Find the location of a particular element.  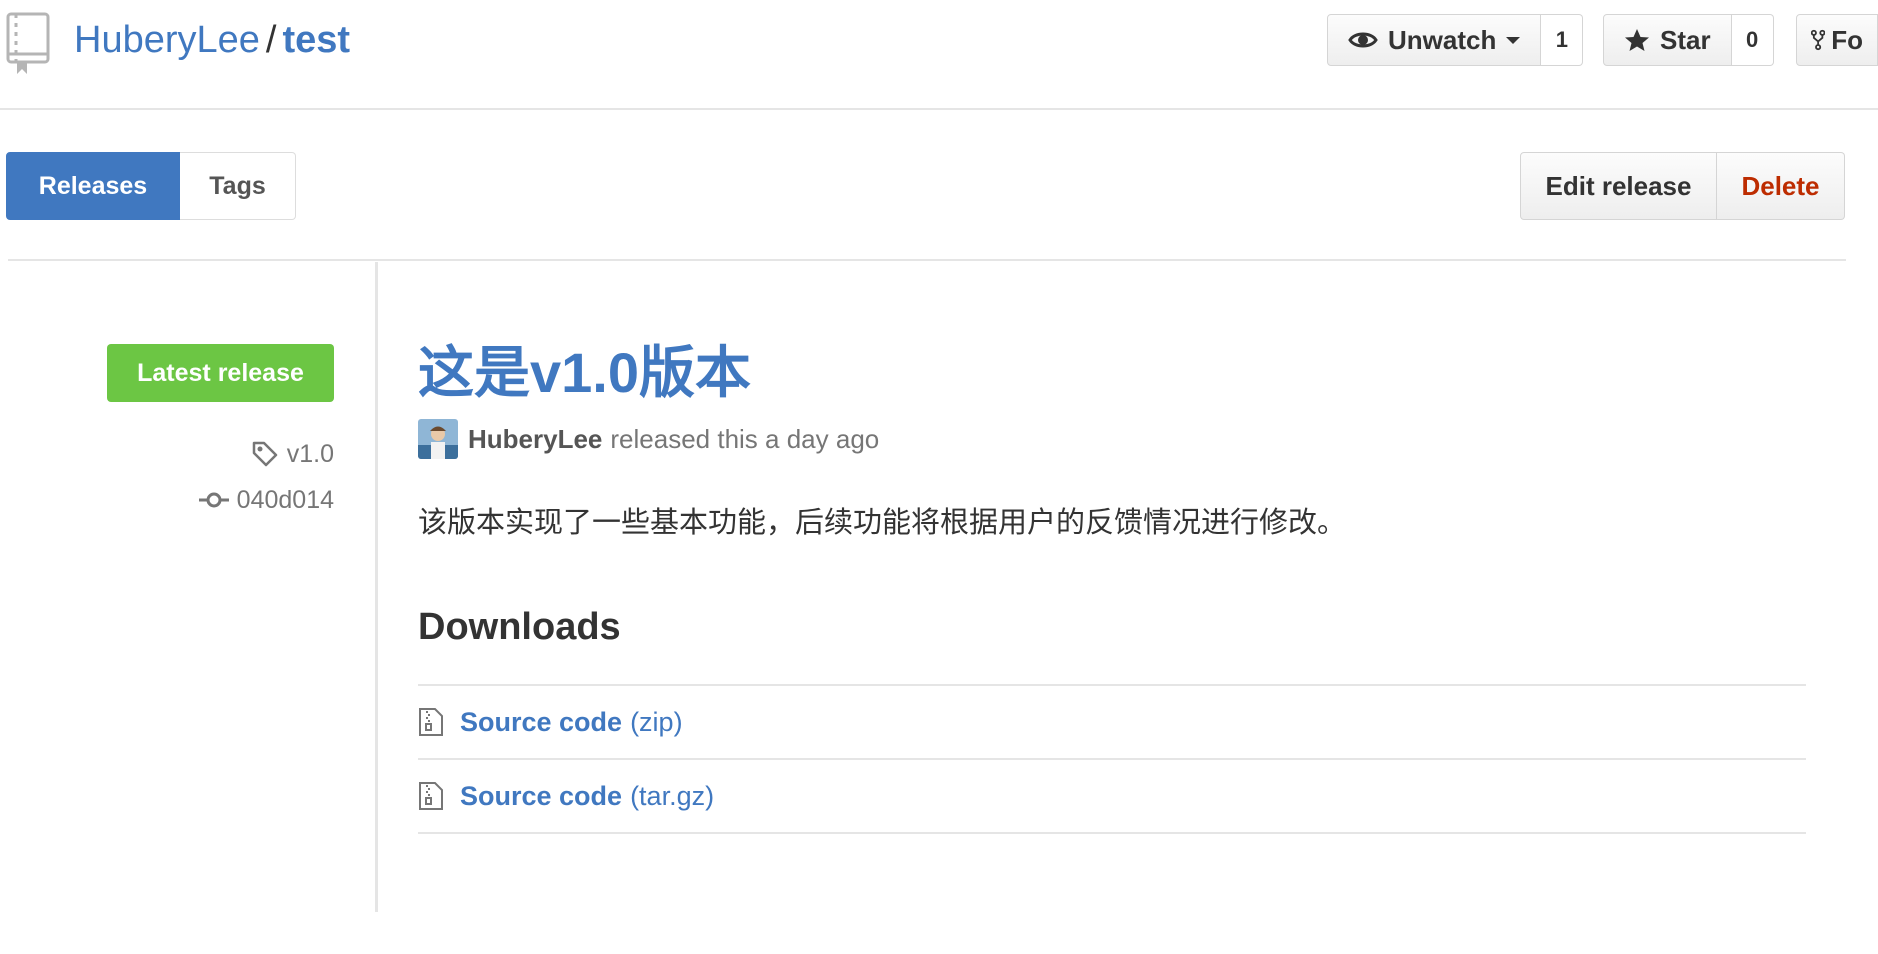

fork-button: Fo is located at coordinates (1837, 40).